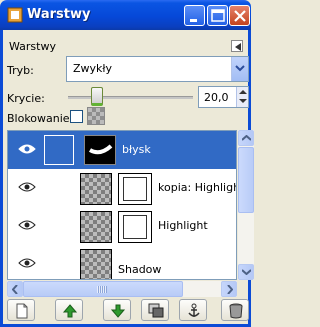 The width and height of the screenshot is (320, 327). I want to click on chevron-right-icon, so click(230, 289).